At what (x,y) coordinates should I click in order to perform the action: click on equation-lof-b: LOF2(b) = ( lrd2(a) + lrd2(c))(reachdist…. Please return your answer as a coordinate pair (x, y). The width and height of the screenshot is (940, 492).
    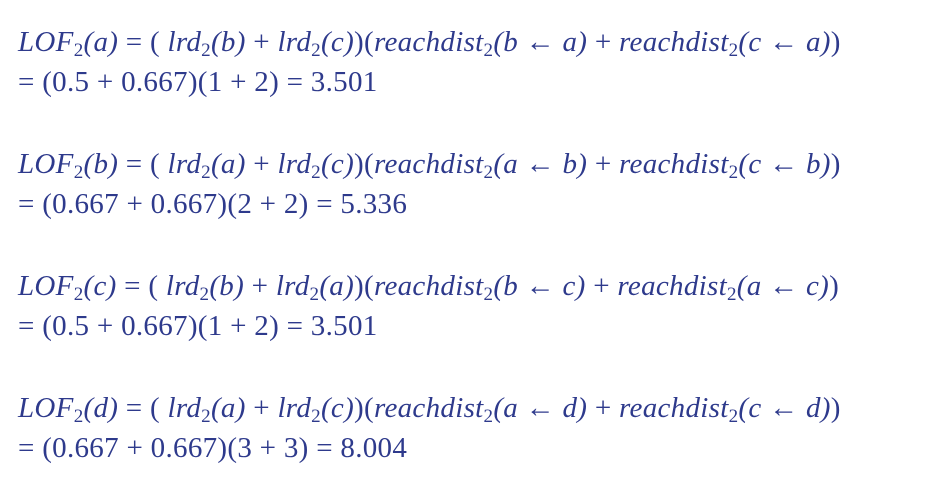
    Looking at the image, I should click on (429, 184).